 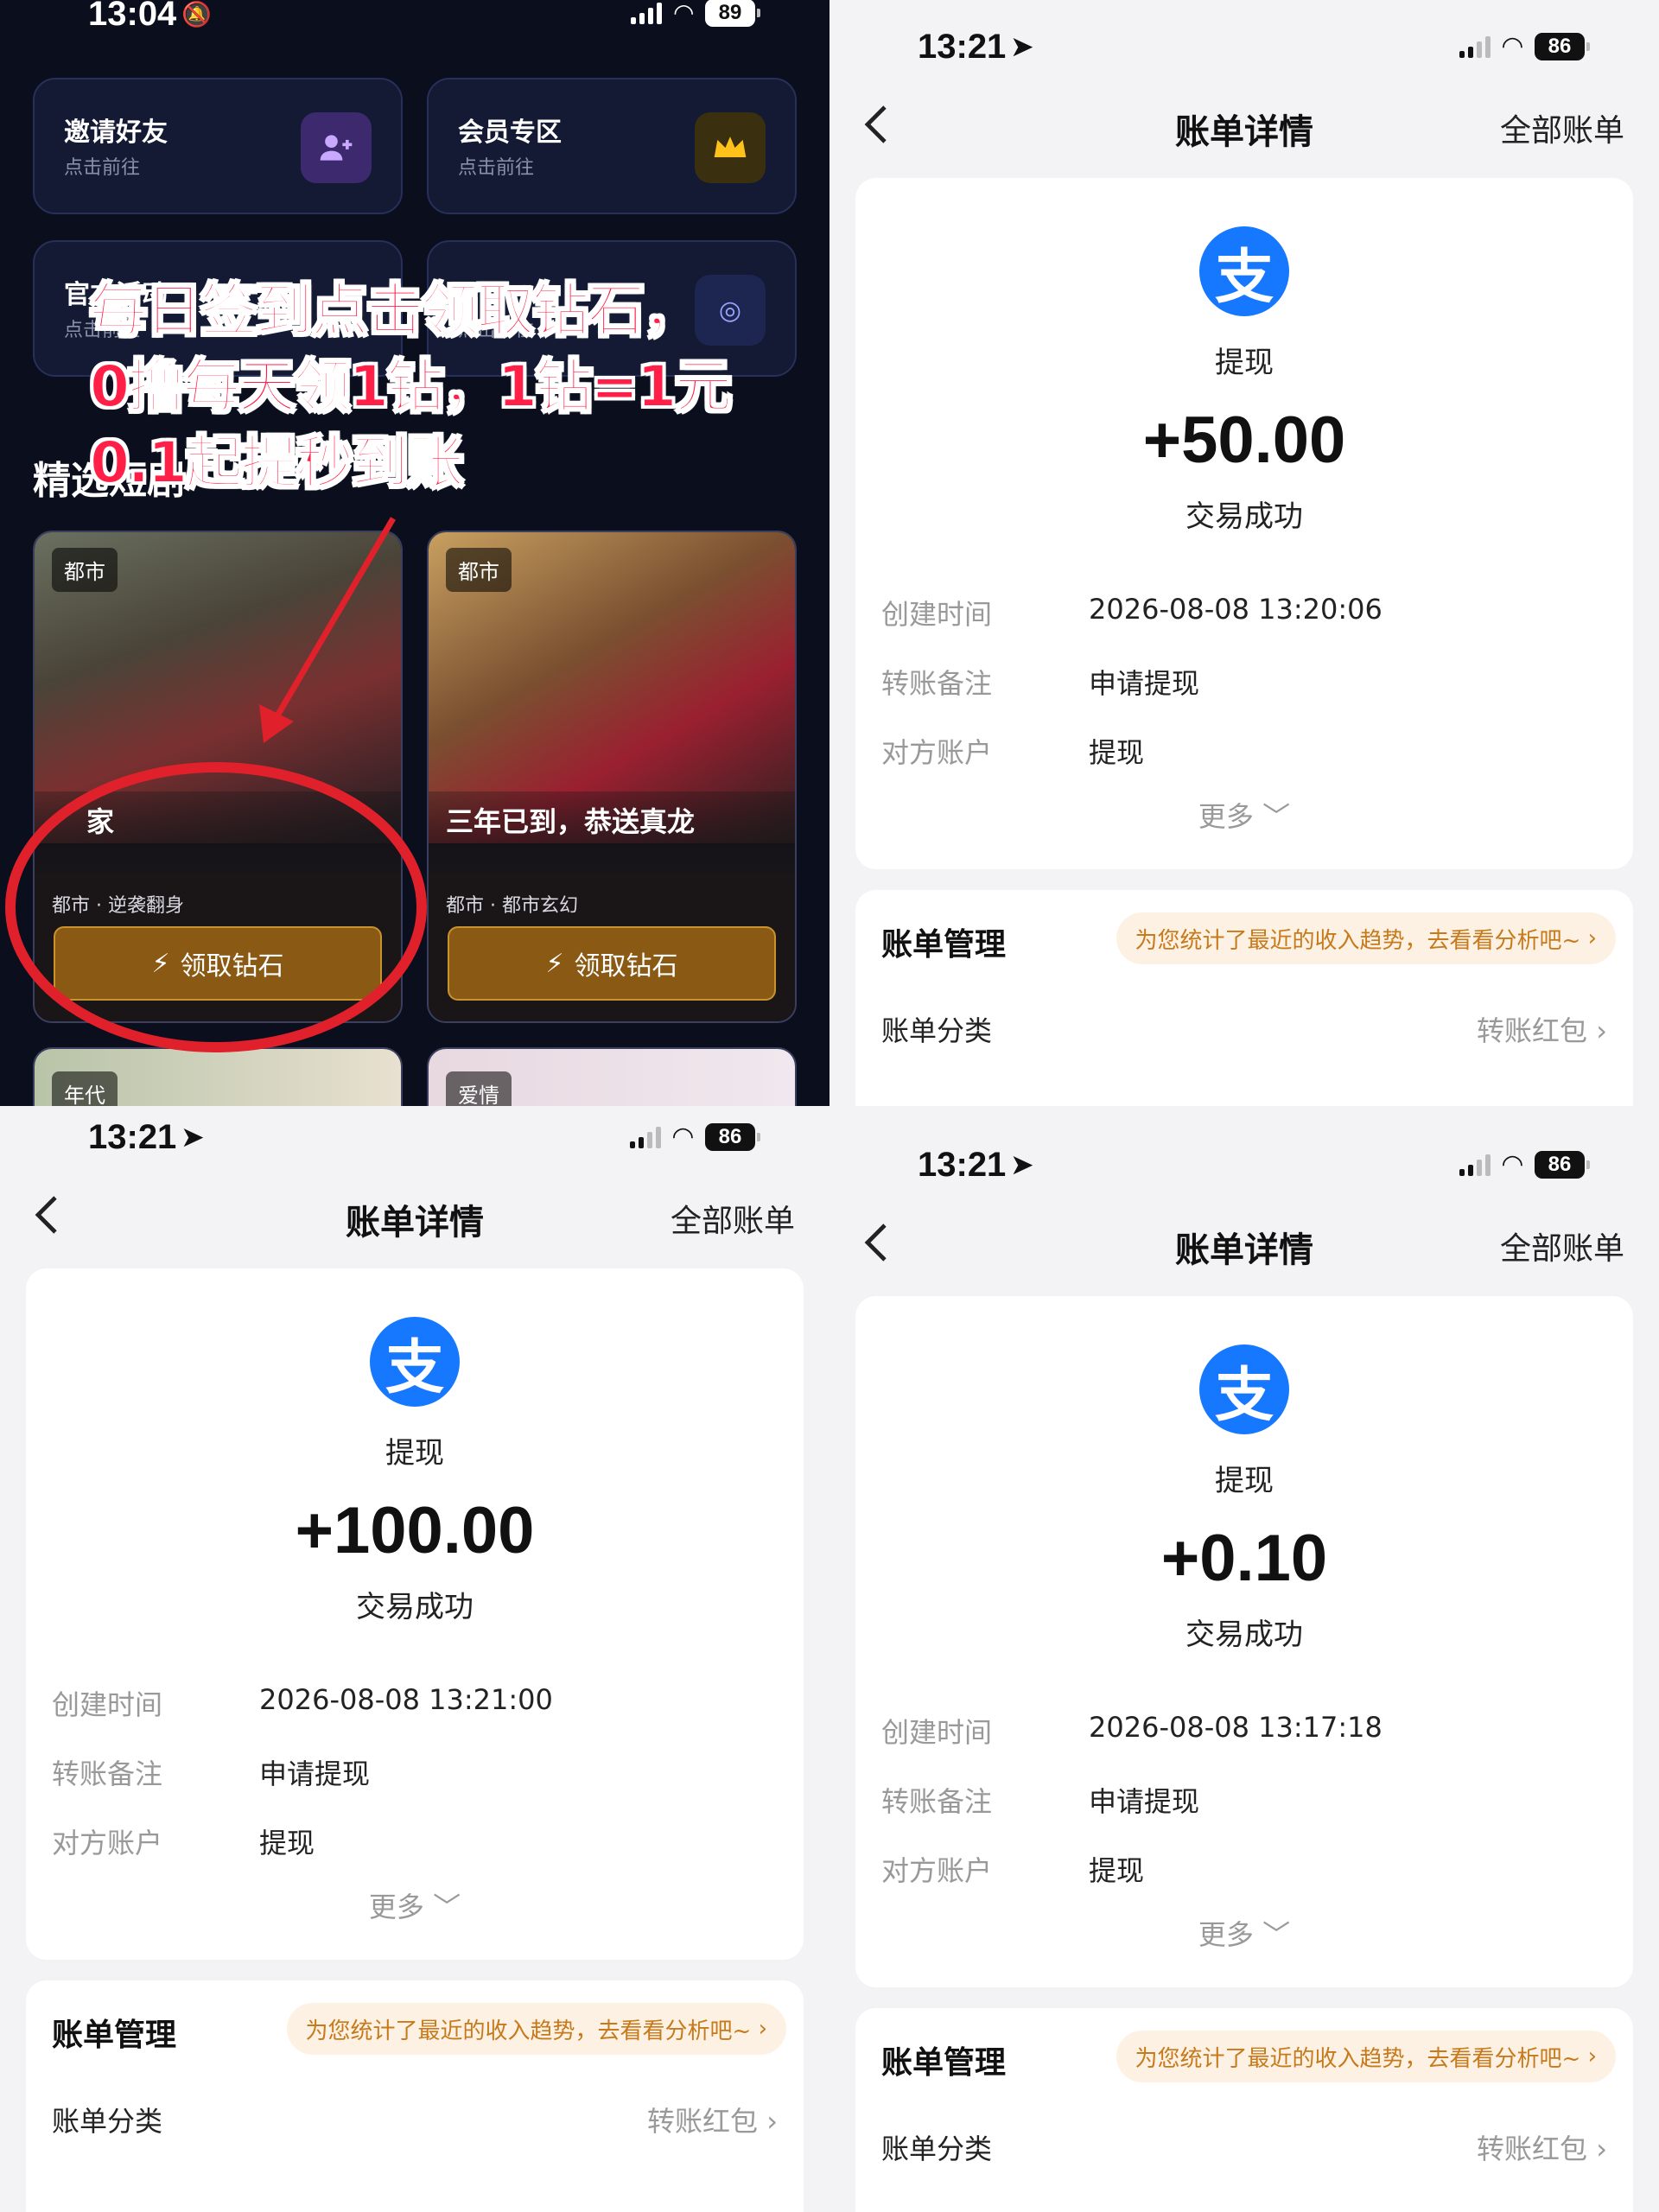 What do you see at coordinates (1235, 1727) in the screenshot?
I see `detail-value: 2026-08-08 13:17:18` at bounding box center [1235, 1727].